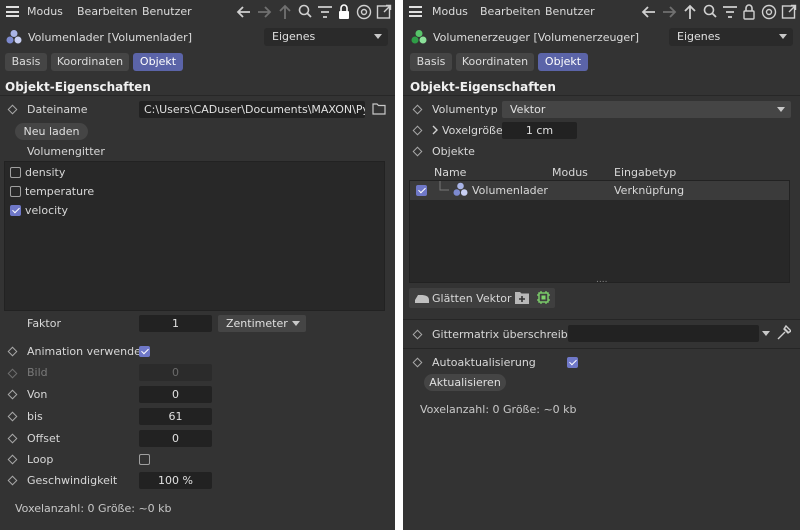  Describe the element at coordinates (40, 459) in the screenshot. I see `loop-label: Loop` at that location.